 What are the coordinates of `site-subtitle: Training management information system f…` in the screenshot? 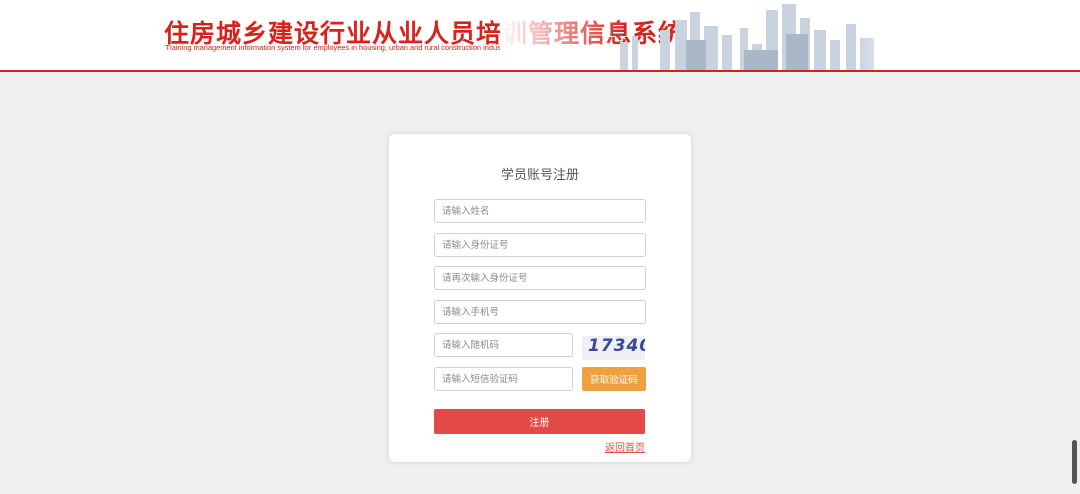 It's located at (337, 47).